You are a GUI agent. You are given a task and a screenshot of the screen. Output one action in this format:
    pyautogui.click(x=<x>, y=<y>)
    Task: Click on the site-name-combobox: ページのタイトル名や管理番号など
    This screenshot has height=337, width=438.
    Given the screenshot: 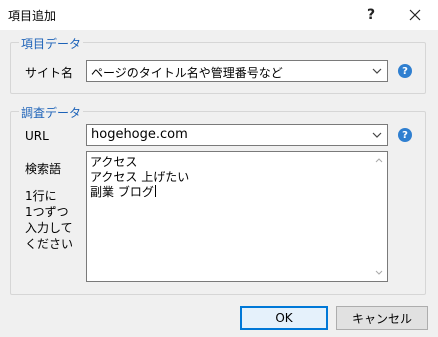 What is the action you would take?
    pyautogui.click(x=237, y=71)
    